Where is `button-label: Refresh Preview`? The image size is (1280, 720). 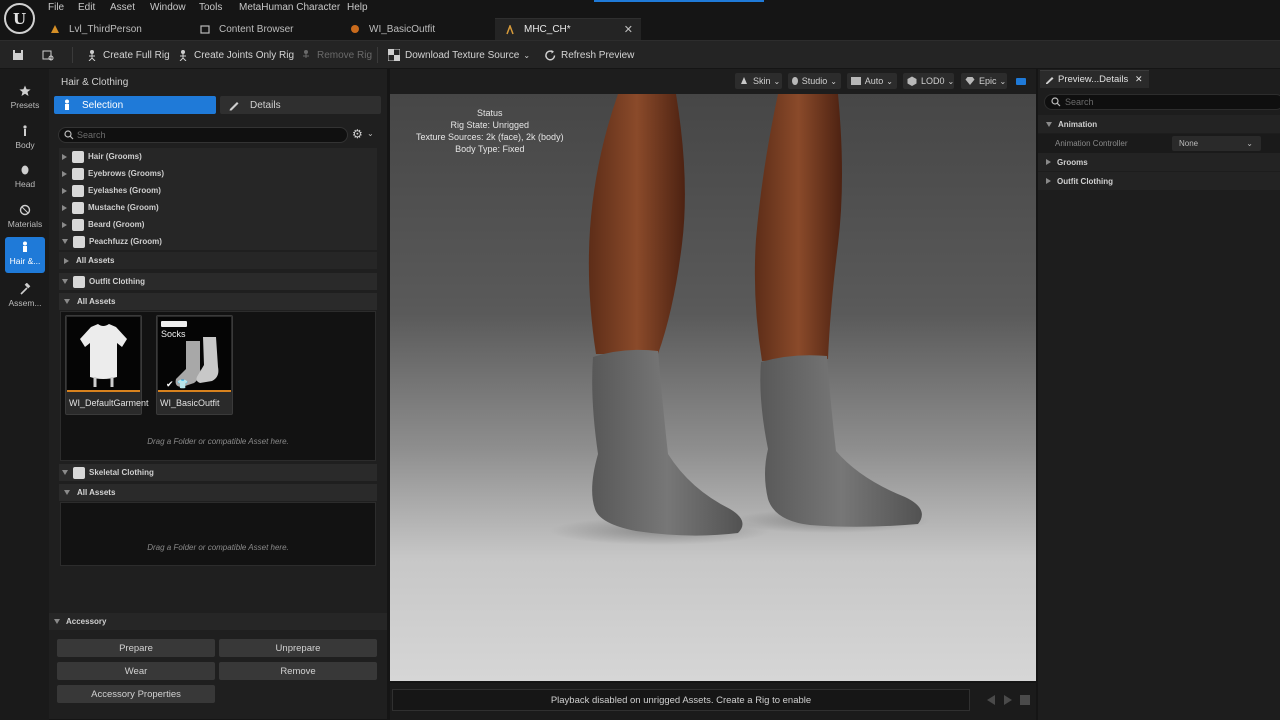 button-label: Refresh Preview is located at coordinates (598, 55).